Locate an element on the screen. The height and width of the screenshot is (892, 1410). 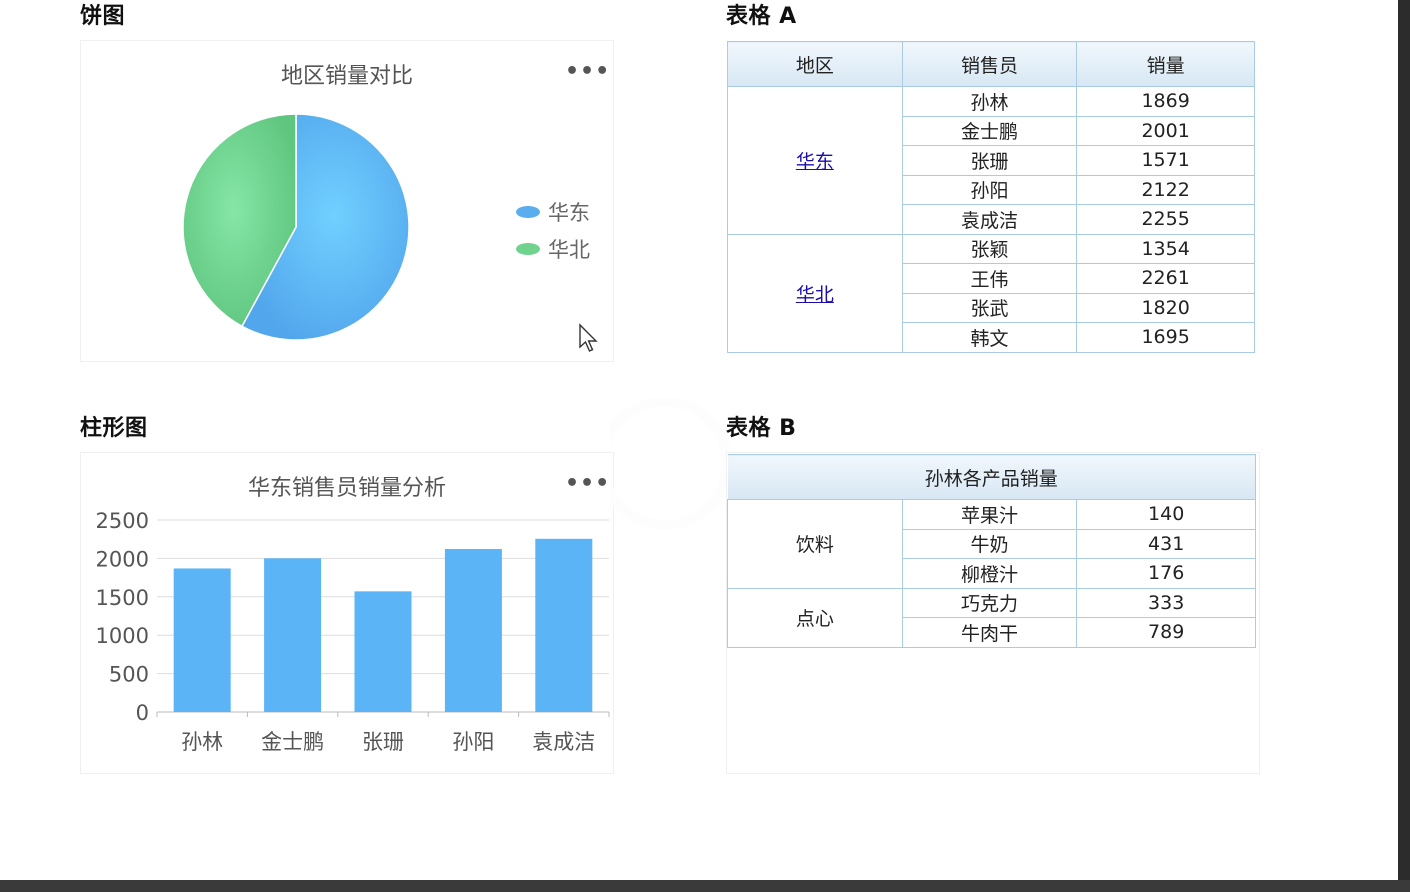
salesperson-cell: 张颖 is located at coordinates (989, 248).